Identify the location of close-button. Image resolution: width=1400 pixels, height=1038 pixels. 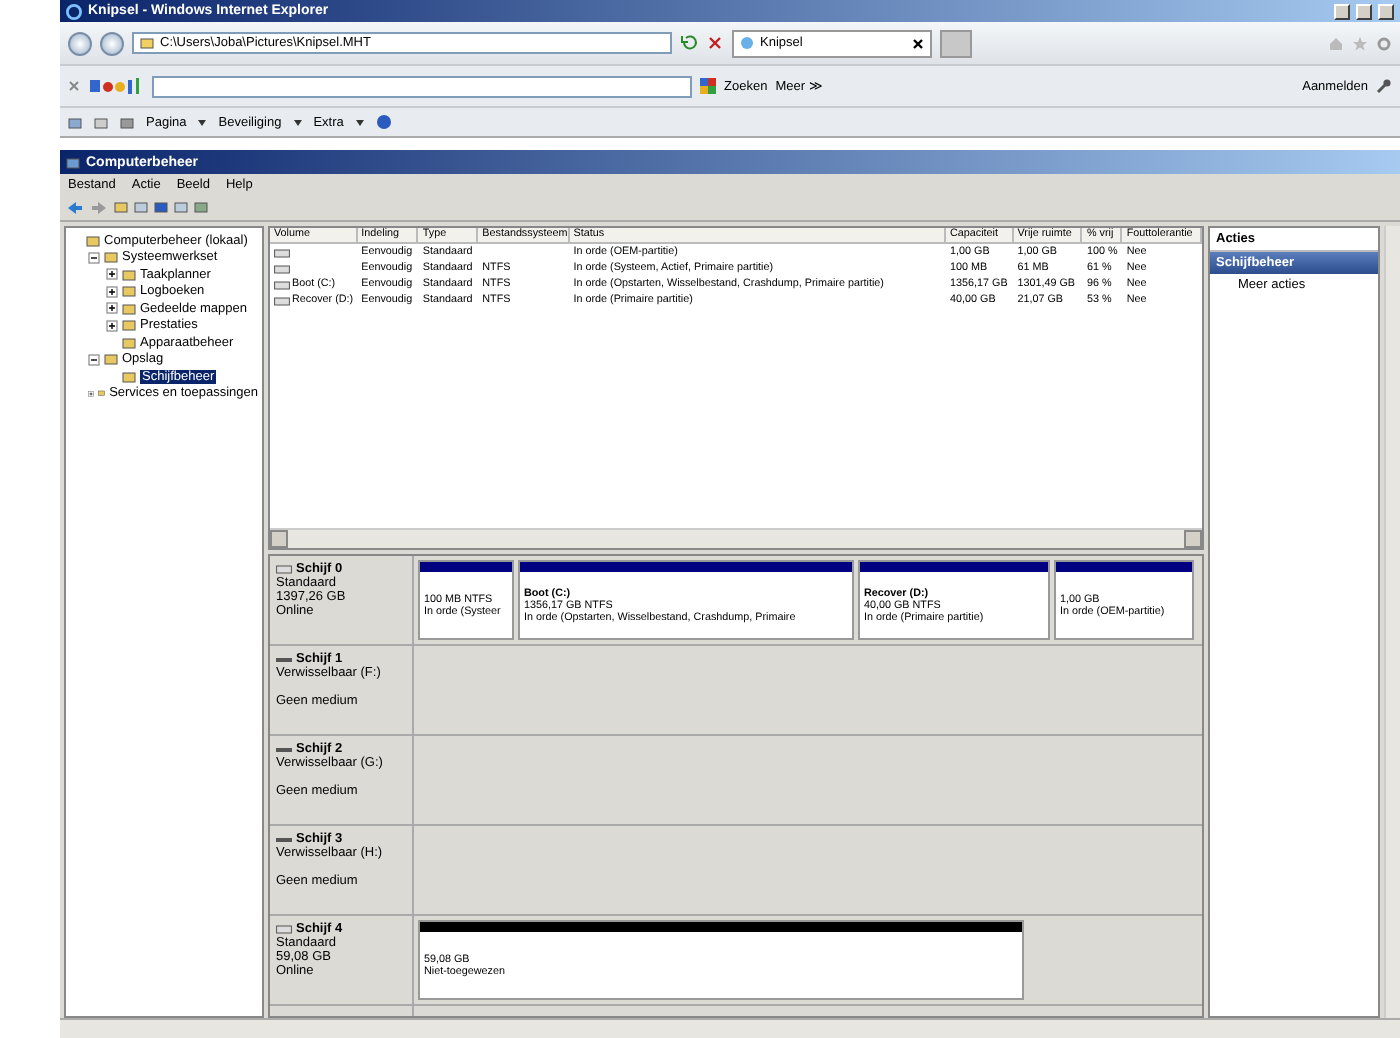
(1386, 11).